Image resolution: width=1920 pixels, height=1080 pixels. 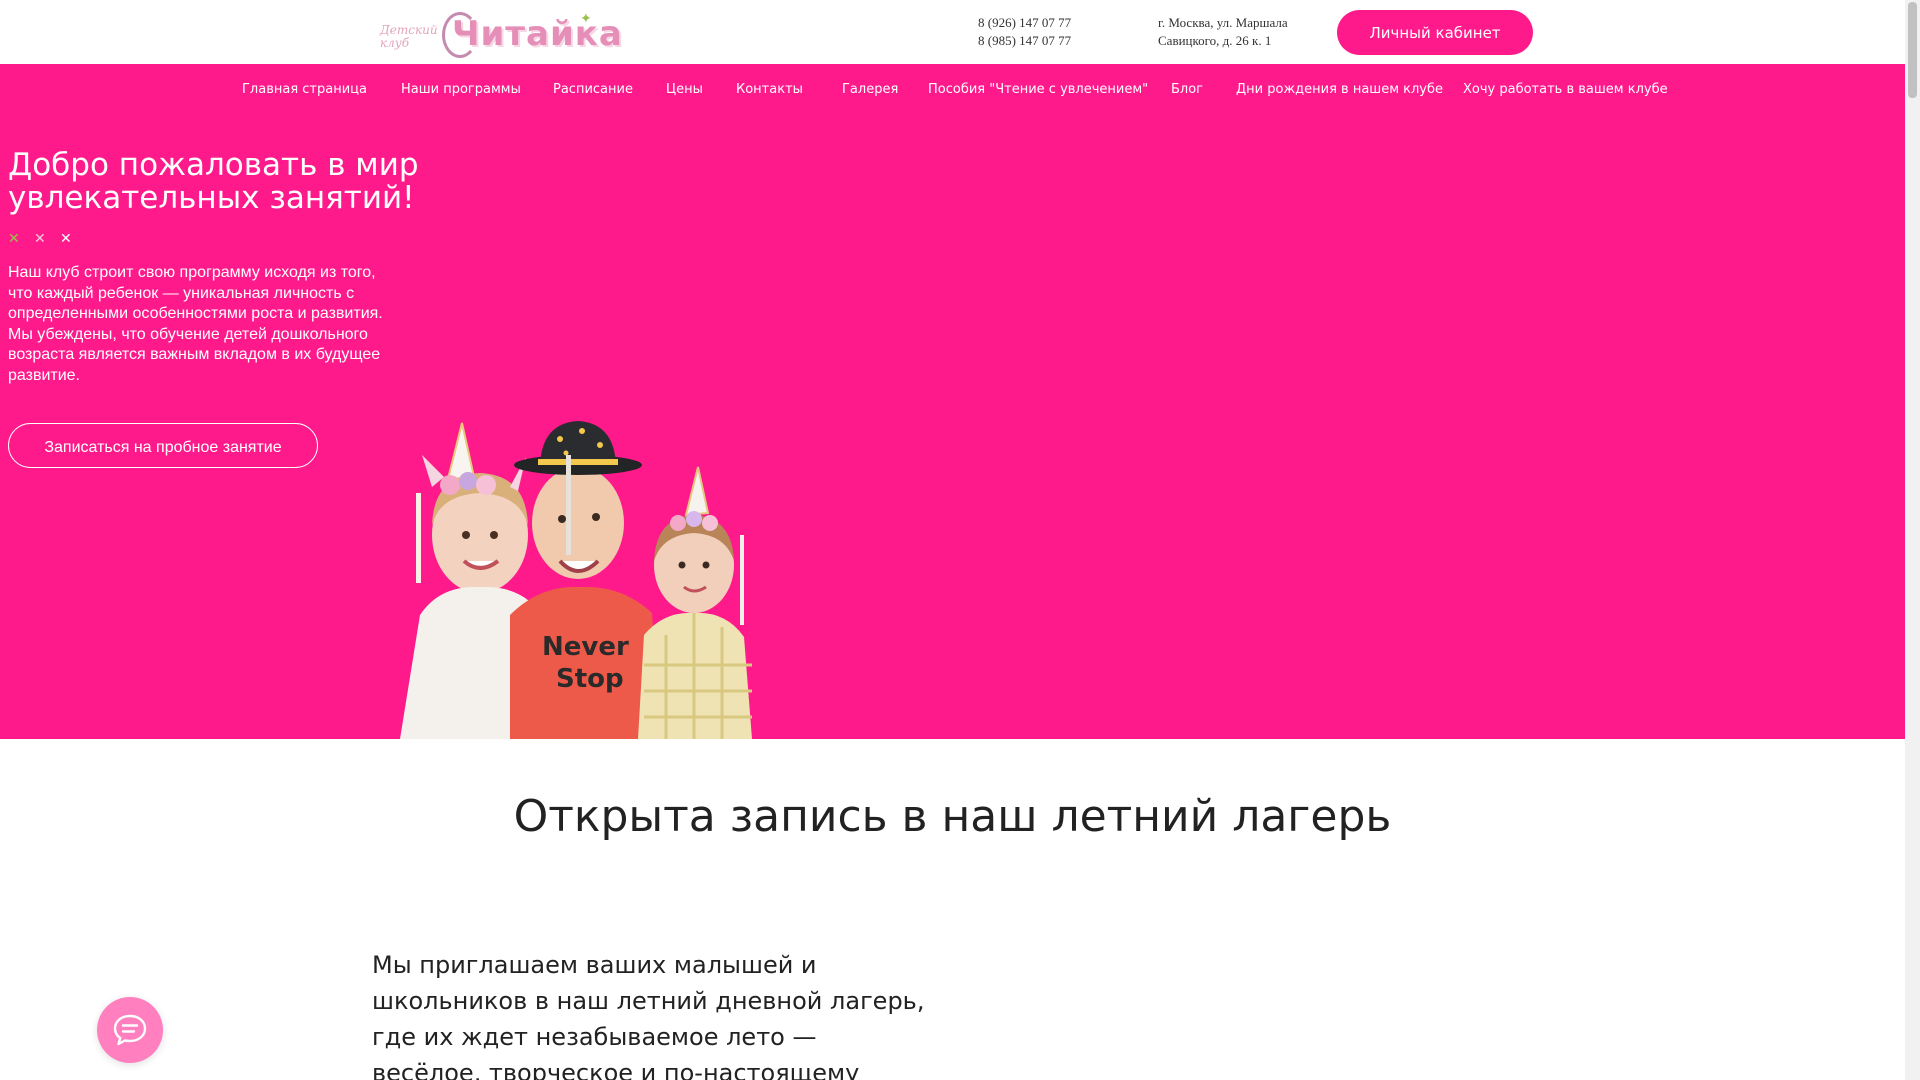 What do you see at coordinates (593, 89) in the screenshot?
I see `nav-item-schedule: Расписание` at bounding box center [593, 89].